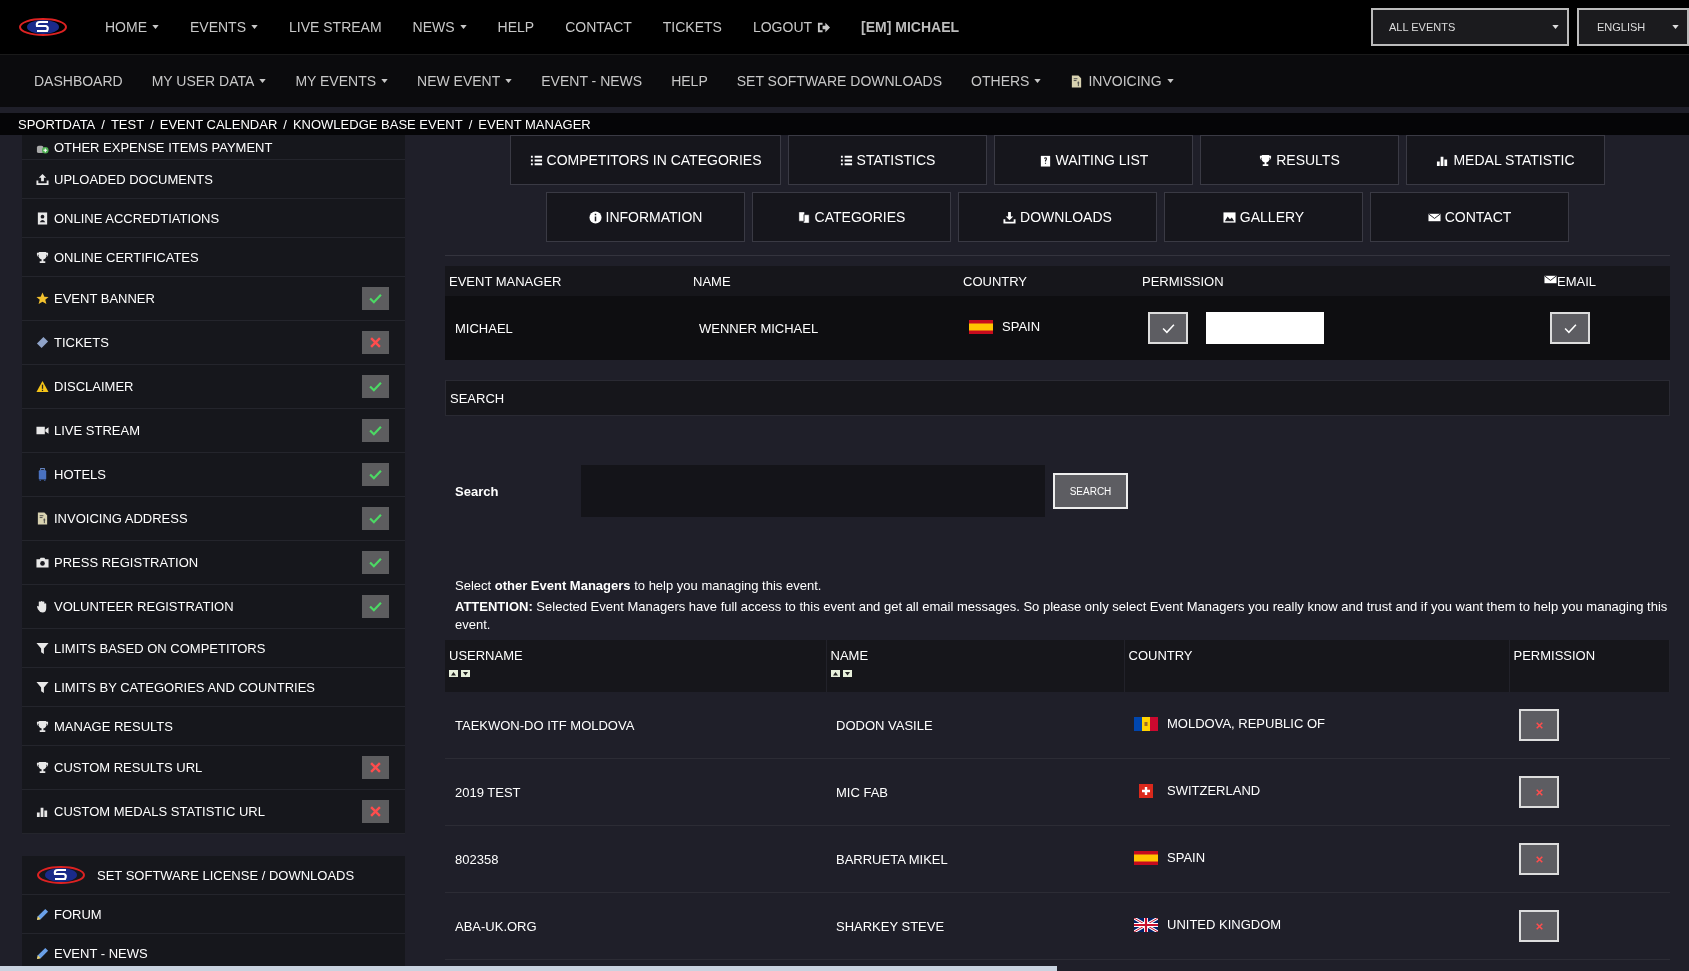  What do you see at coordinates (439, 27) in the screenshot?
I see `nav-link: NEWS` at bounding box center [439, 27].